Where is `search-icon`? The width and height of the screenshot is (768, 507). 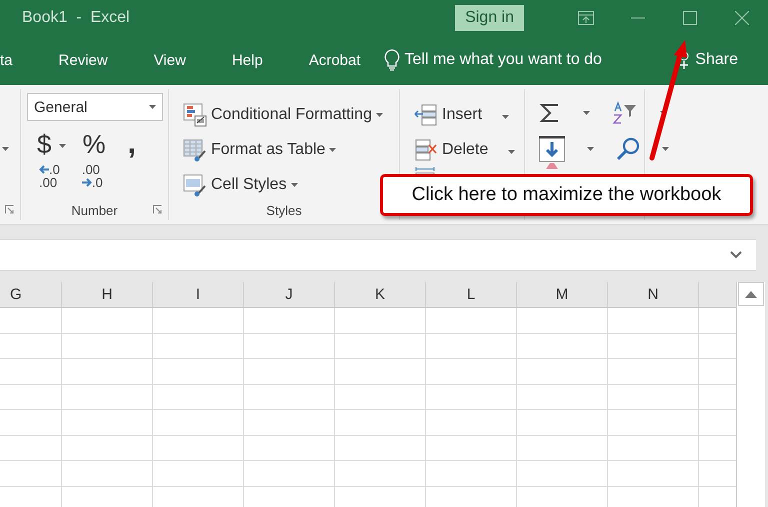 search-icon is located at coordinates (628, 149).